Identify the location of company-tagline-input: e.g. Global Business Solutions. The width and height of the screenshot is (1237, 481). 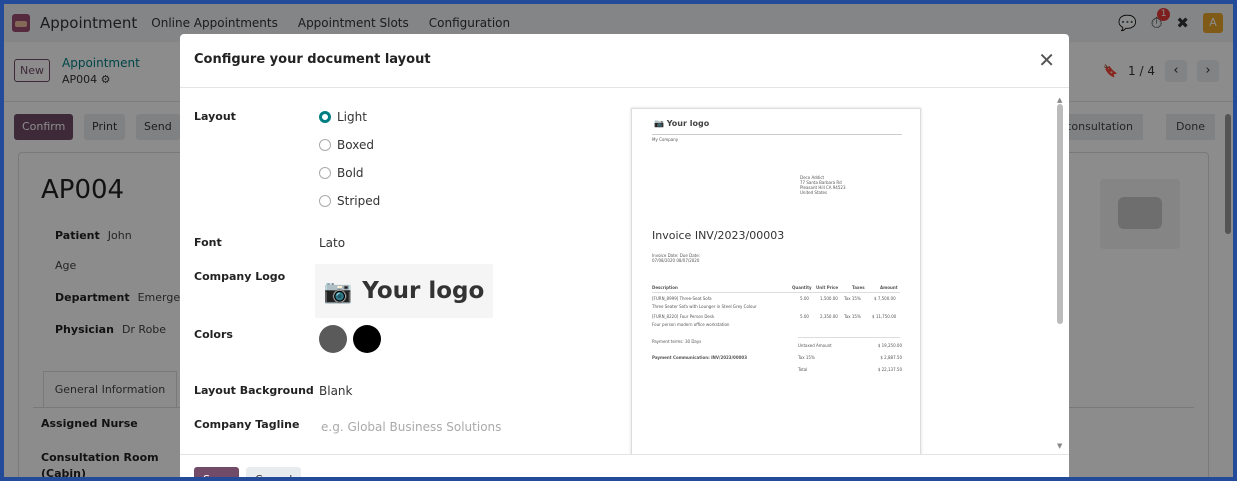
(411, 427).